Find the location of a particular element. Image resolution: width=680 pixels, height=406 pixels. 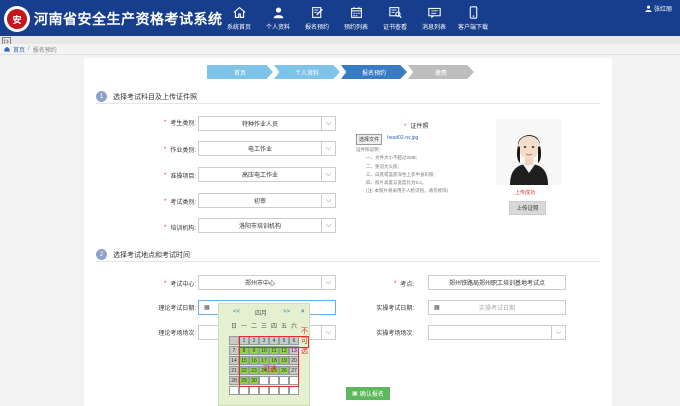

note-line: (注: 本照片将采用于人脸识别，请勿修饰) is located at coordinates (407, 191).